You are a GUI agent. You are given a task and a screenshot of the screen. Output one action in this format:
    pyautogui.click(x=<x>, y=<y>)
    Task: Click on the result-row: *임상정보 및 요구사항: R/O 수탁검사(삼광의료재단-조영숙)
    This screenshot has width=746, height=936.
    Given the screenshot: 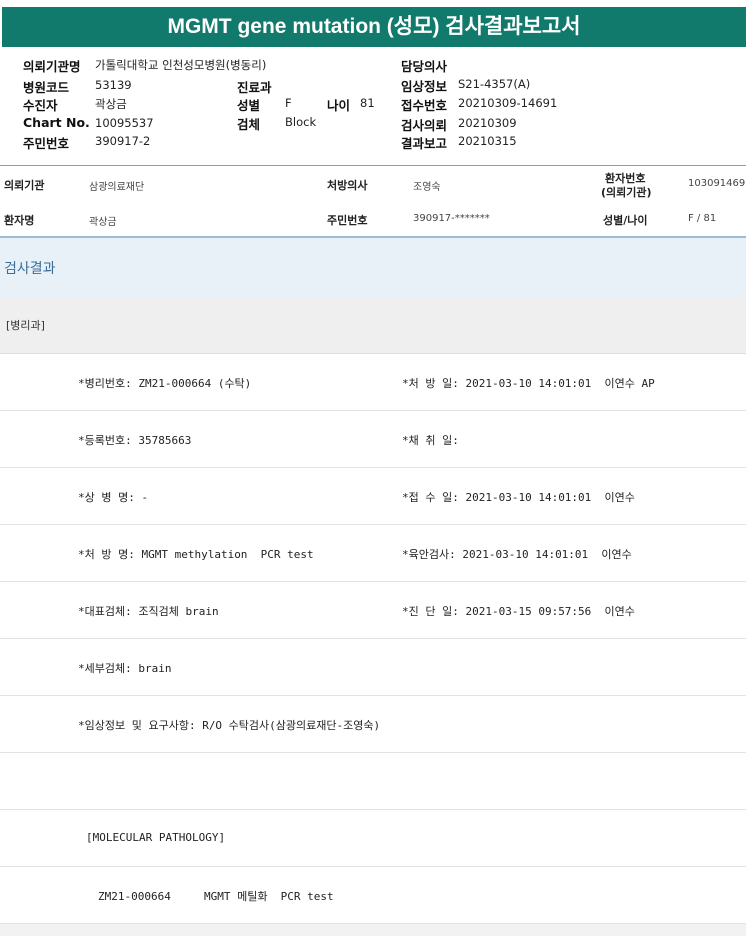 What is the action you would take?
    pyautogui.click(x=373, y=724)
    